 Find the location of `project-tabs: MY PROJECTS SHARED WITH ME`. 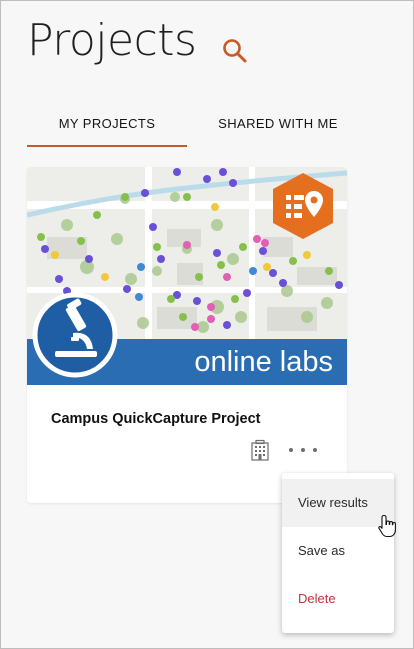

project-tabs: MY PROJECTS SHARED WITH ME is located at coordinates (207, 127).